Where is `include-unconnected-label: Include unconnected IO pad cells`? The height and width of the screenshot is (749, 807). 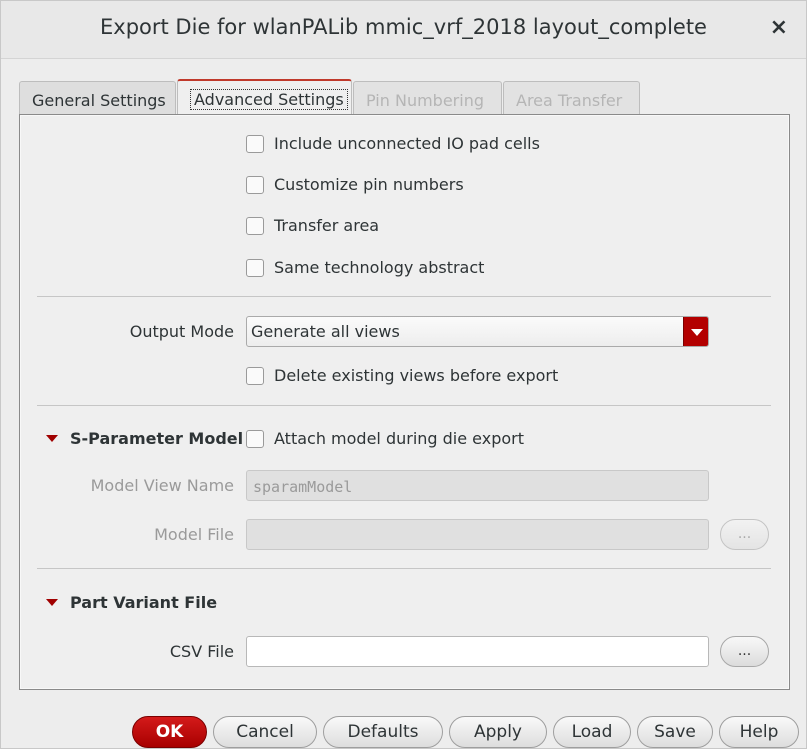 include-unconnected-label: Include unconnected IO pad cells is located at coordinates (407, 143).